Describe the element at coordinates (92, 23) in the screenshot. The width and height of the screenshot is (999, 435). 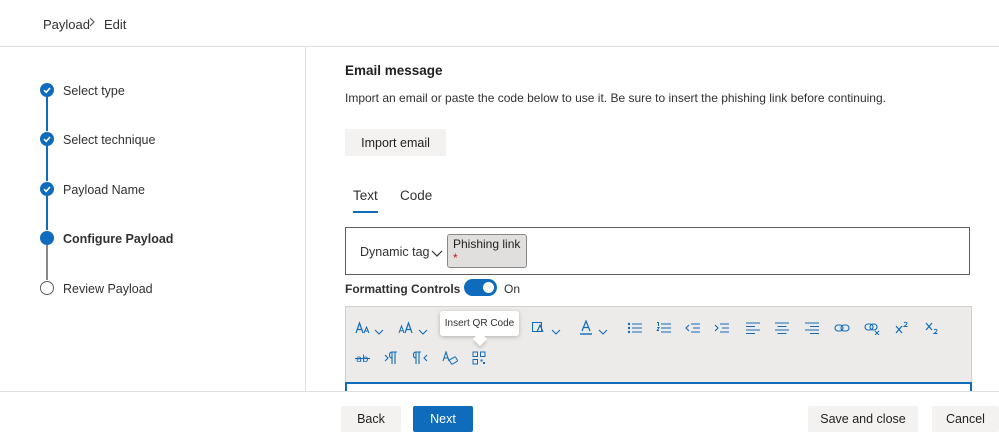
I see `chevron-right-icon` at that location.